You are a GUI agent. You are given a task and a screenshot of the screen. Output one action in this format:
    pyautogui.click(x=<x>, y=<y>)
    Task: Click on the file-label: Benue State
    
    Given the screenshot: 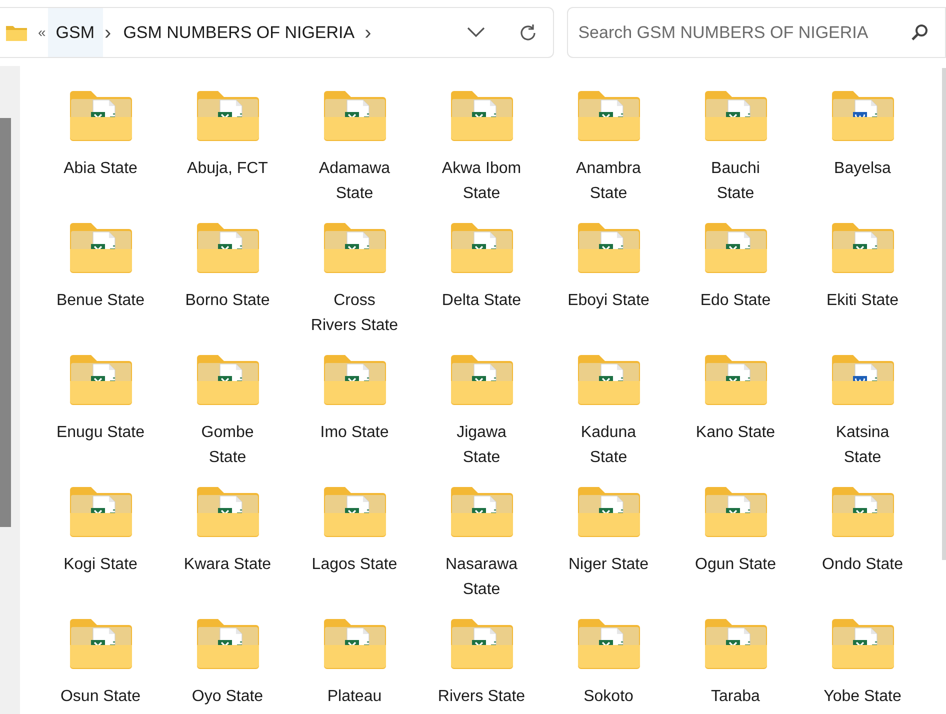 What is the action you would take?
    pyautogui.click(x=100, y=300)
    